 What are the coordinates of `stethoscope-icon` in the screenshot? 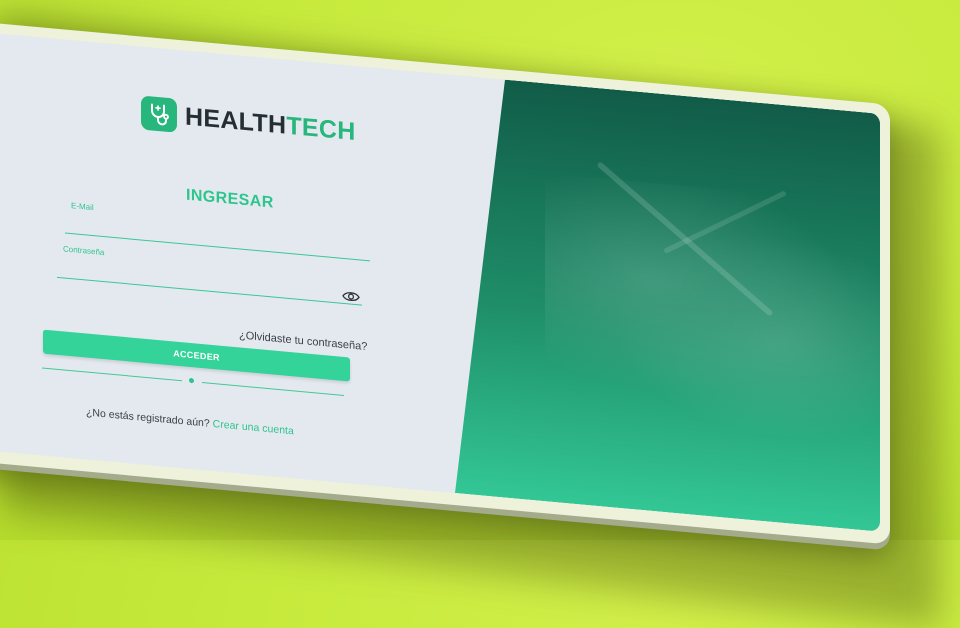 It's located at (159, 114).